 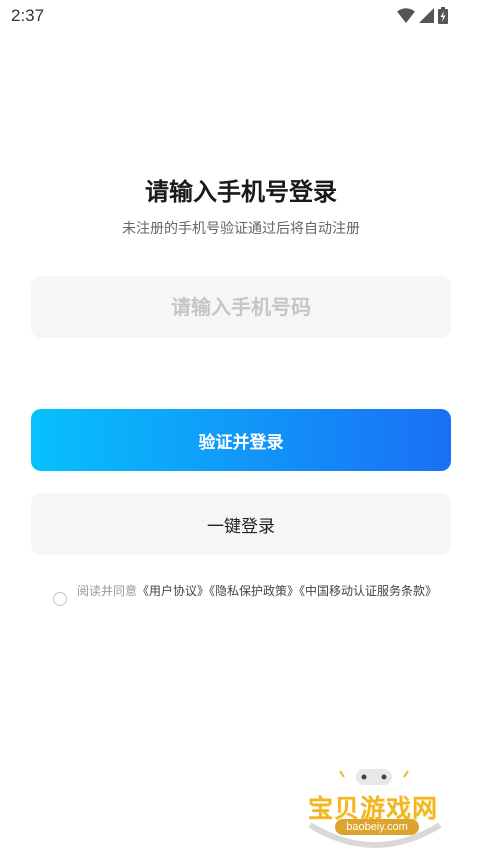 What do you see at coordinates (241, 440) in the screenshot?
I see `verify-and-login-button: 验证并登录` at bounding box center [241, 440].